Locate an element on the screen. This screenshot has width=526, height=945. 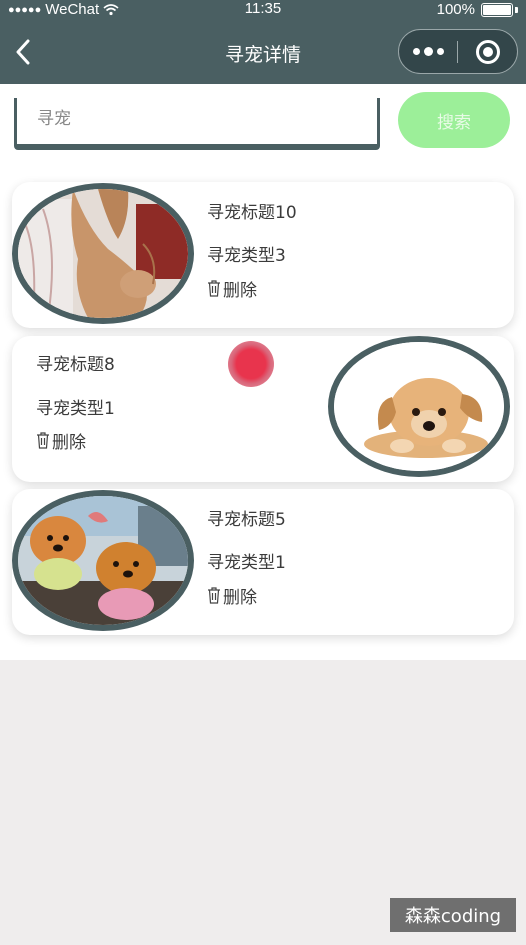
target-icon is located at coordinates (487, 51).